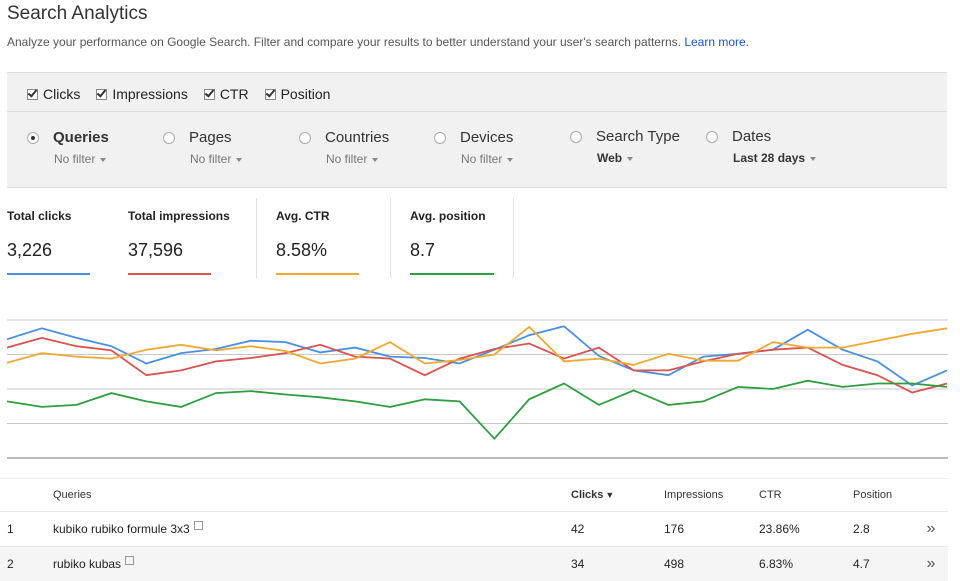 The height and width of the screenshot is (581, 960). Describe the element at coordinates (62, 94) in the screenshot. I see `metric-label: Clicks` at that location.